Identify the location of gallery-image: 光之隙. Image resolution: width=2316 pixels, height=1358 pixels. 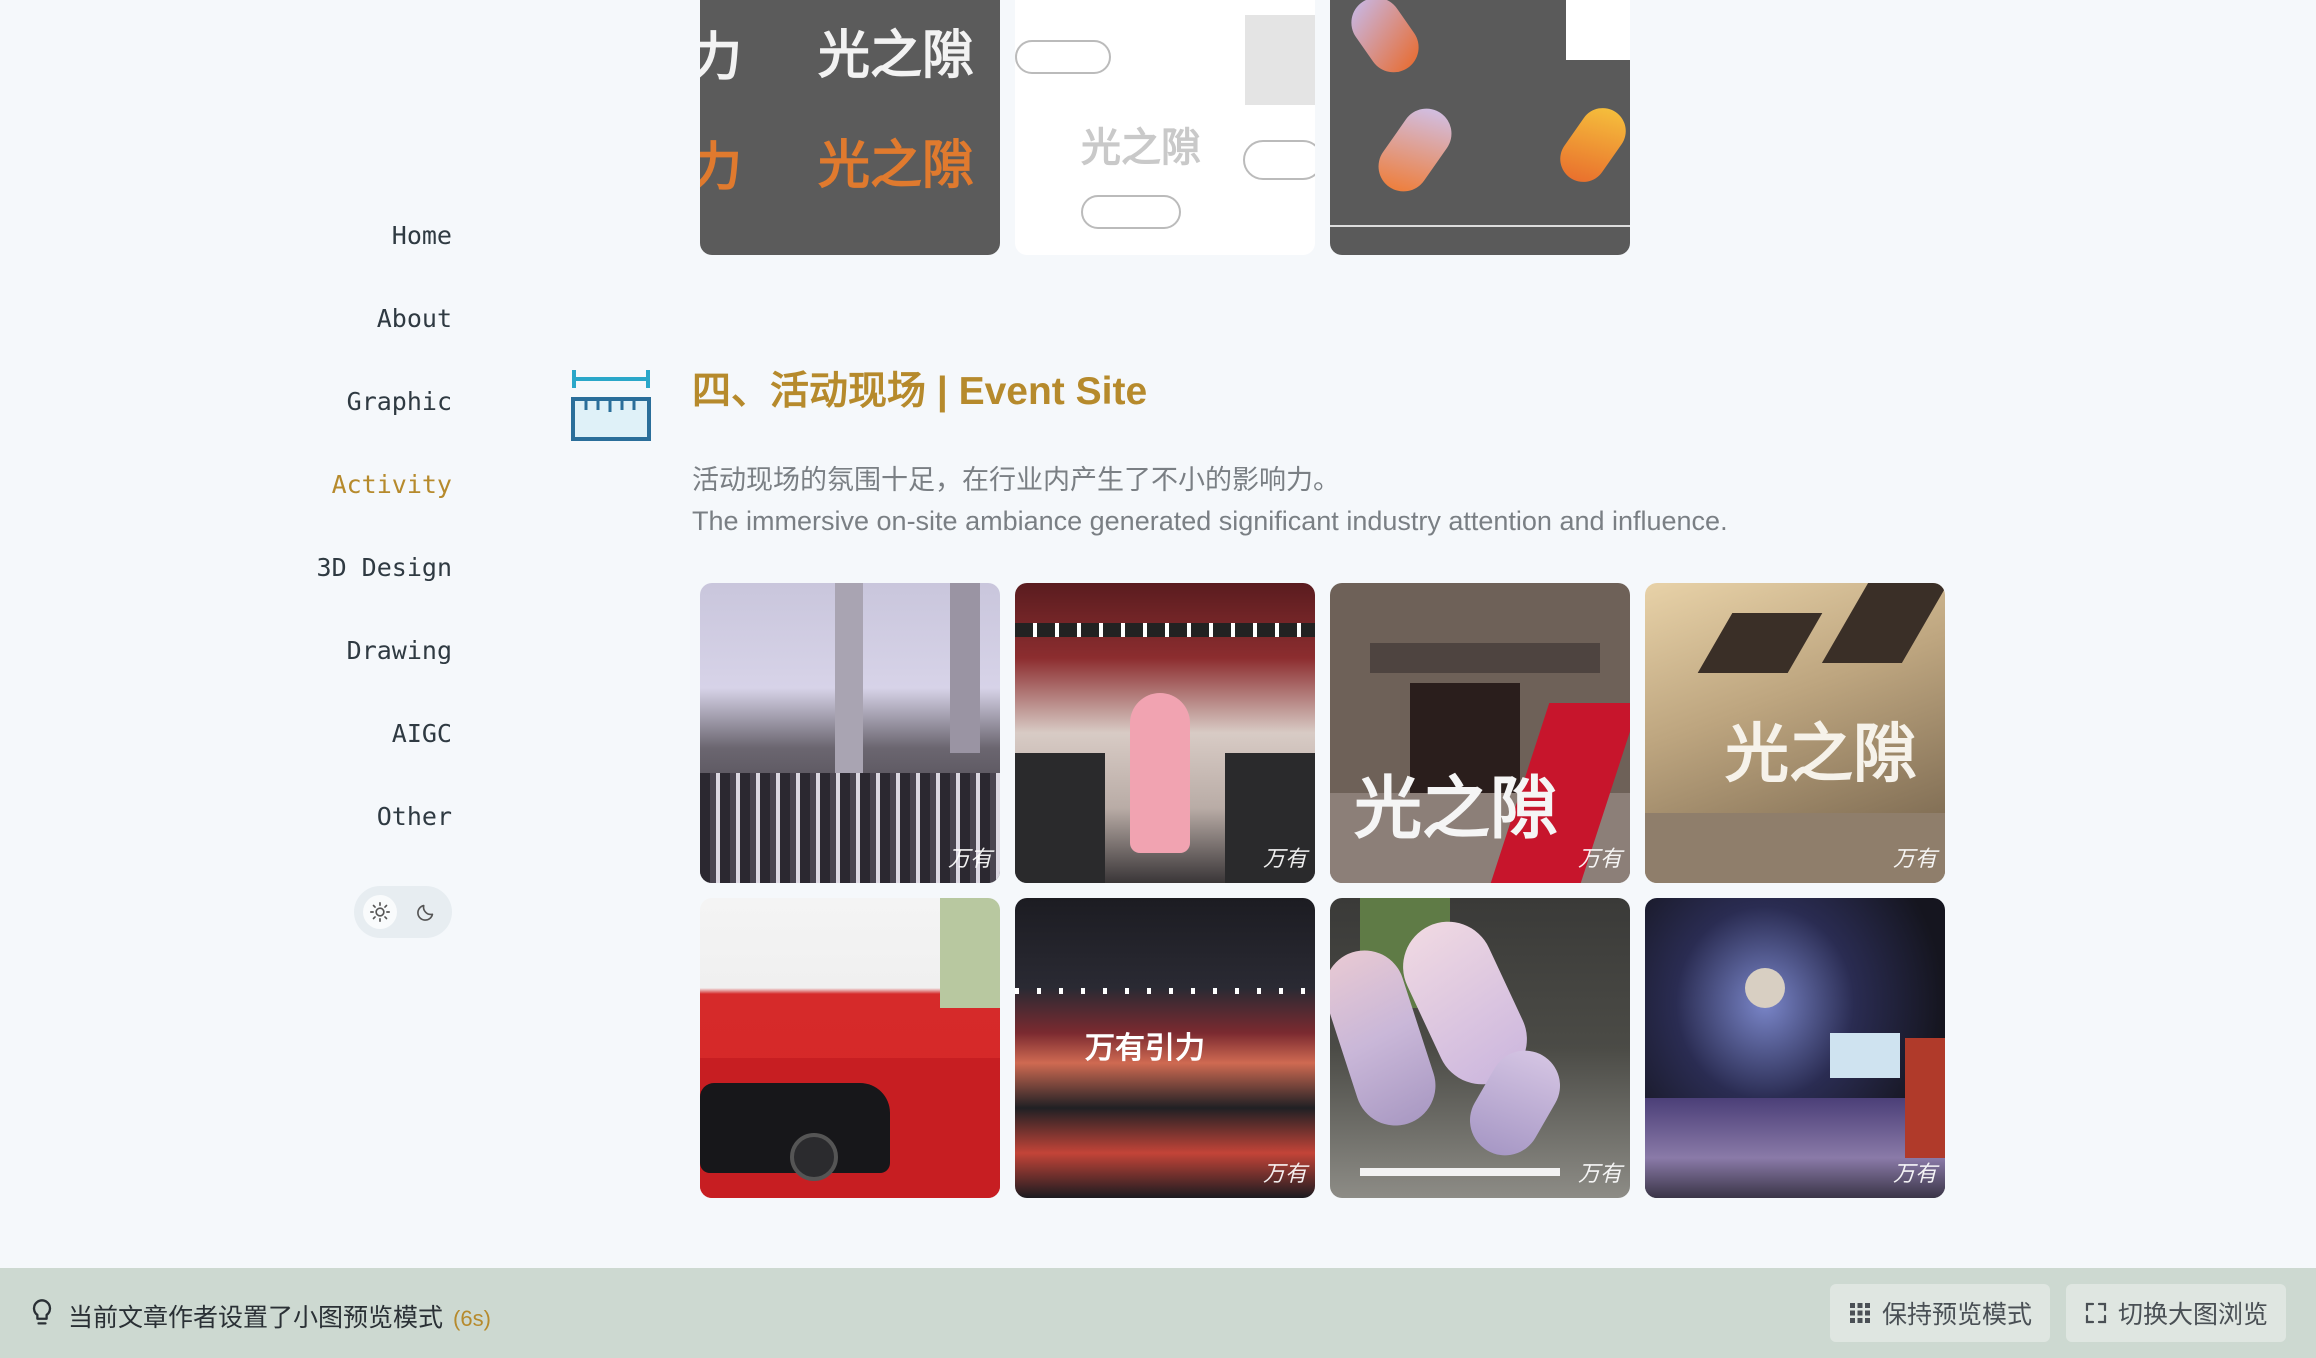
(1165, 127).